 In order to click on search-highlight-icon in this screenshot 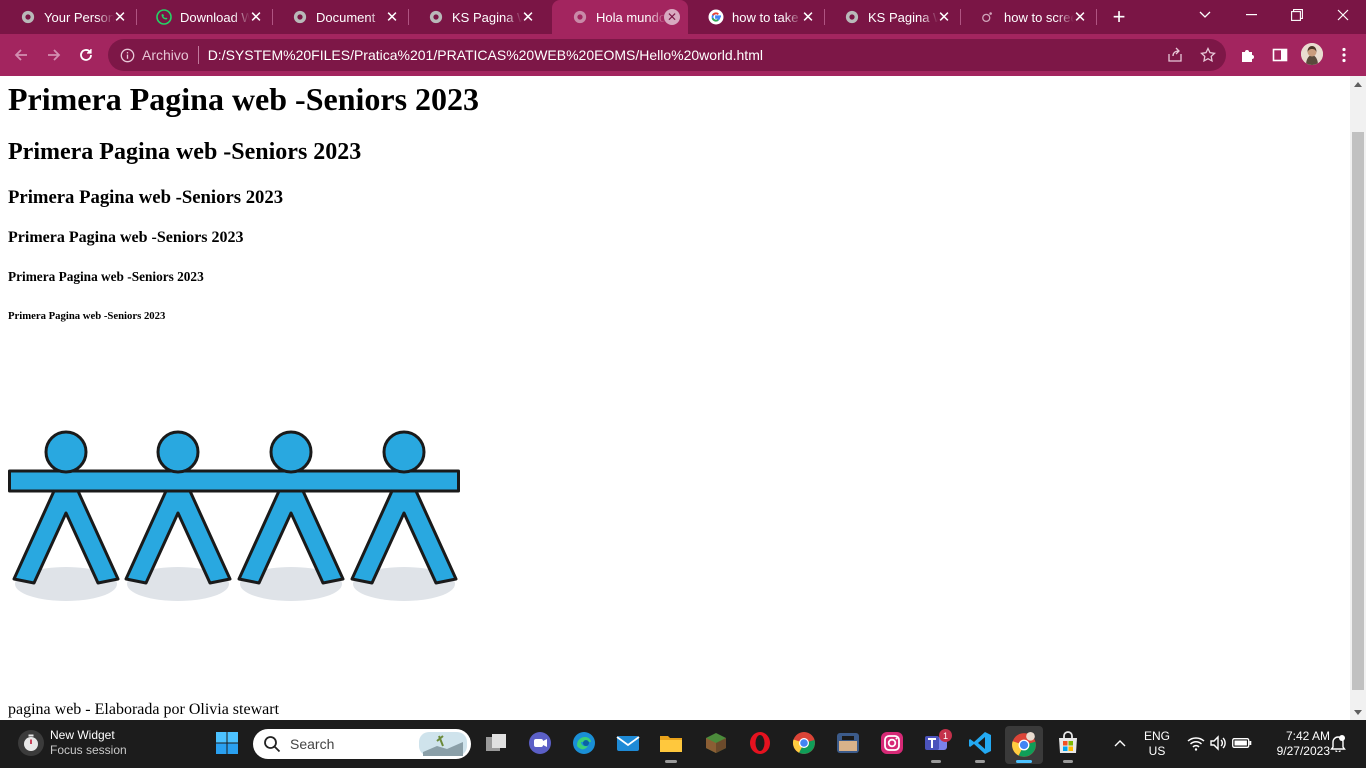, I will do `click(443, 744)`.